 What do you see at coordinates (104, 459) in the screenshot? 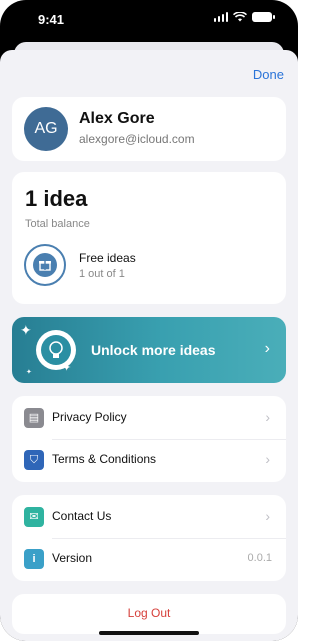
I see `terms-label: Terms & Conditions` at bounding box center [104, 459].